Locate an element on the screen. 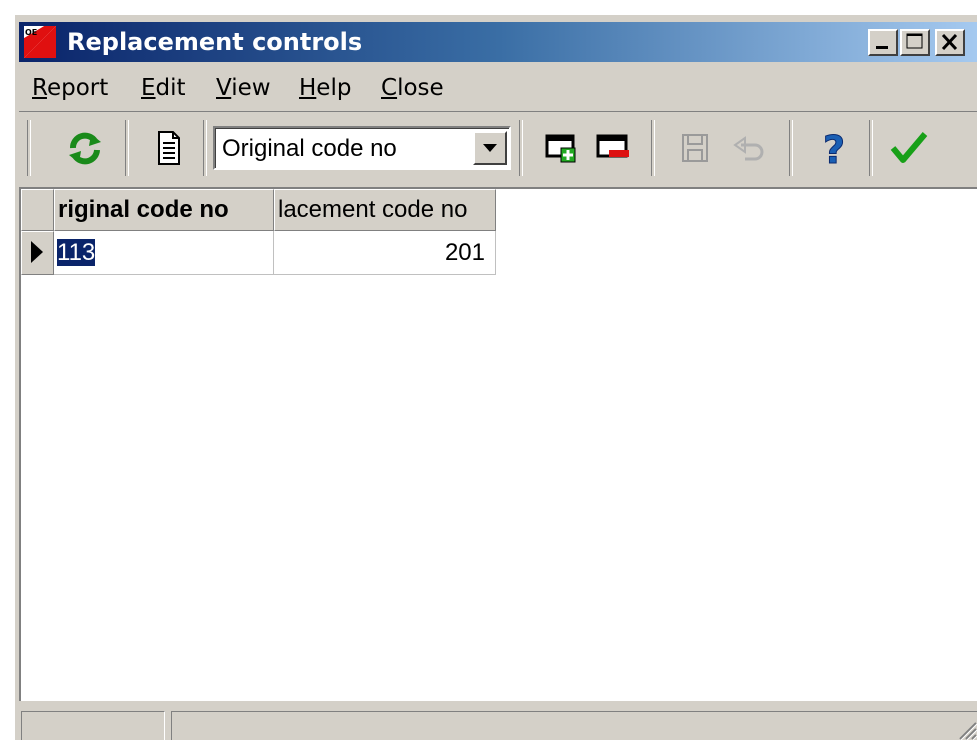  menu-close: Close is located at coordinates (412, 88).